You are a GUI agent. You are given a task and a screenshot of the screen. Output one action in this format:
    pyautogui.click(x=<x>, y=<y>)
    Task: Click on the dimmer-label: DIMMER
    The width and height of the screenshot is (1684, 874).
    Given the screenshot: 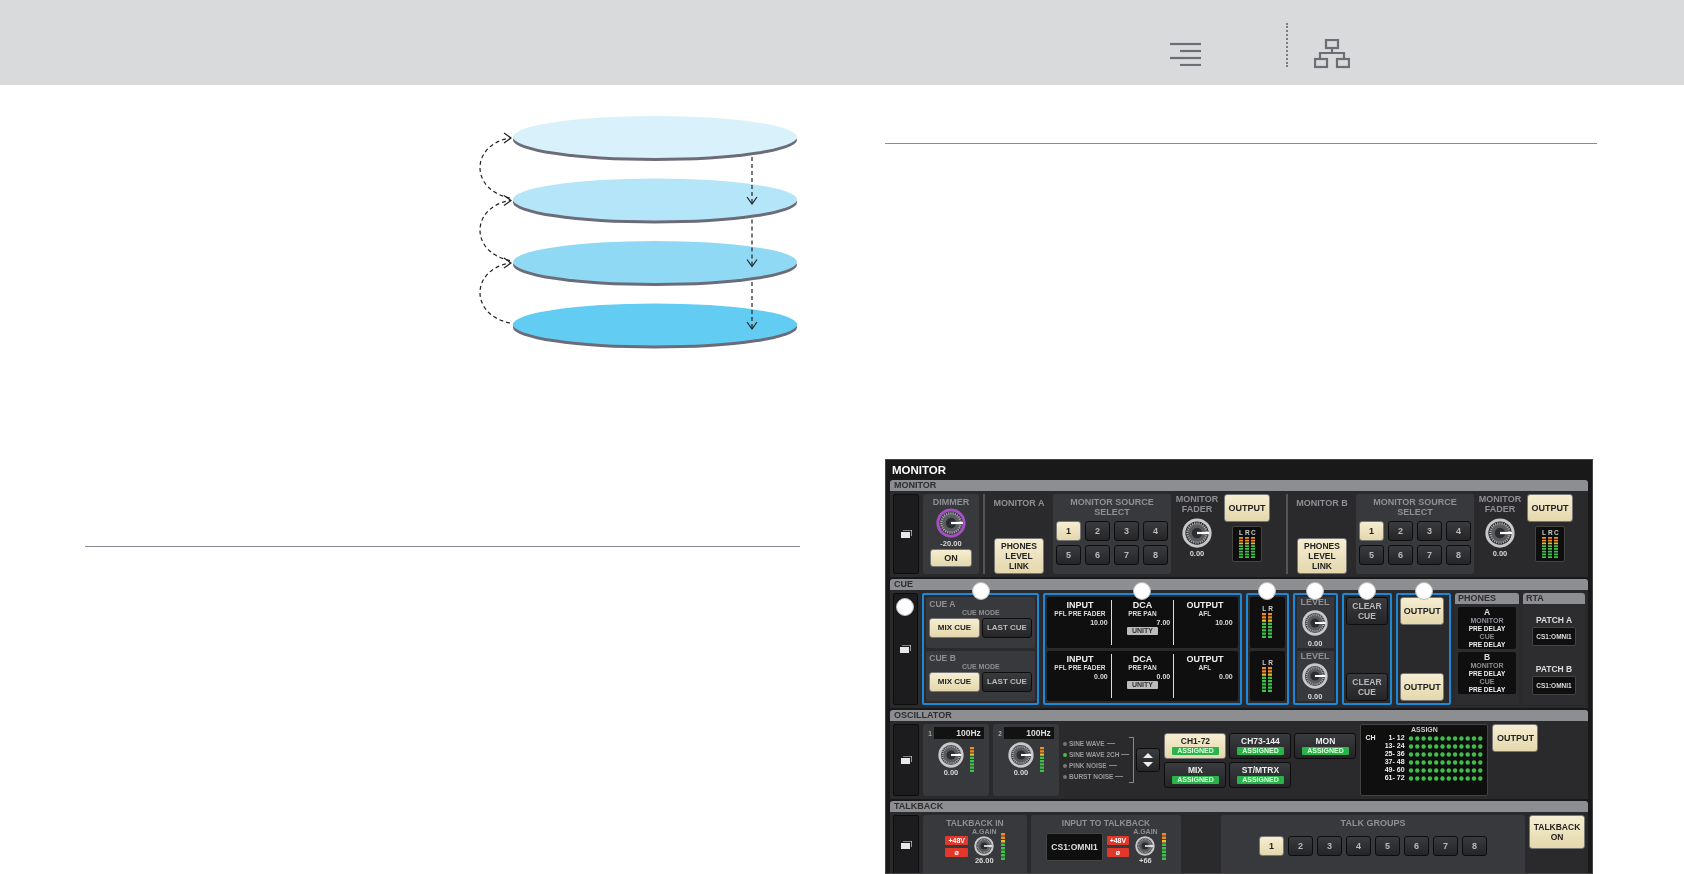 What is the action you would take?
    pyautogui.click(x=951, y=502)
    